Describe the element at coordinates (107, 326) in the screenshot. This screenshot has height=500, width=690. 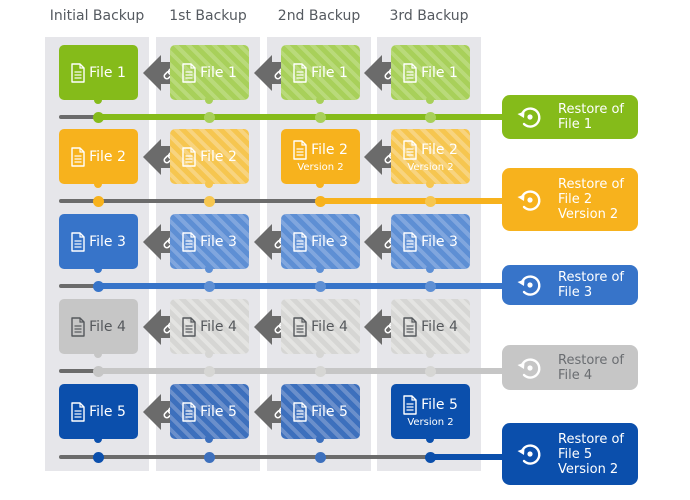
I see `file-label: File 4` at that location.